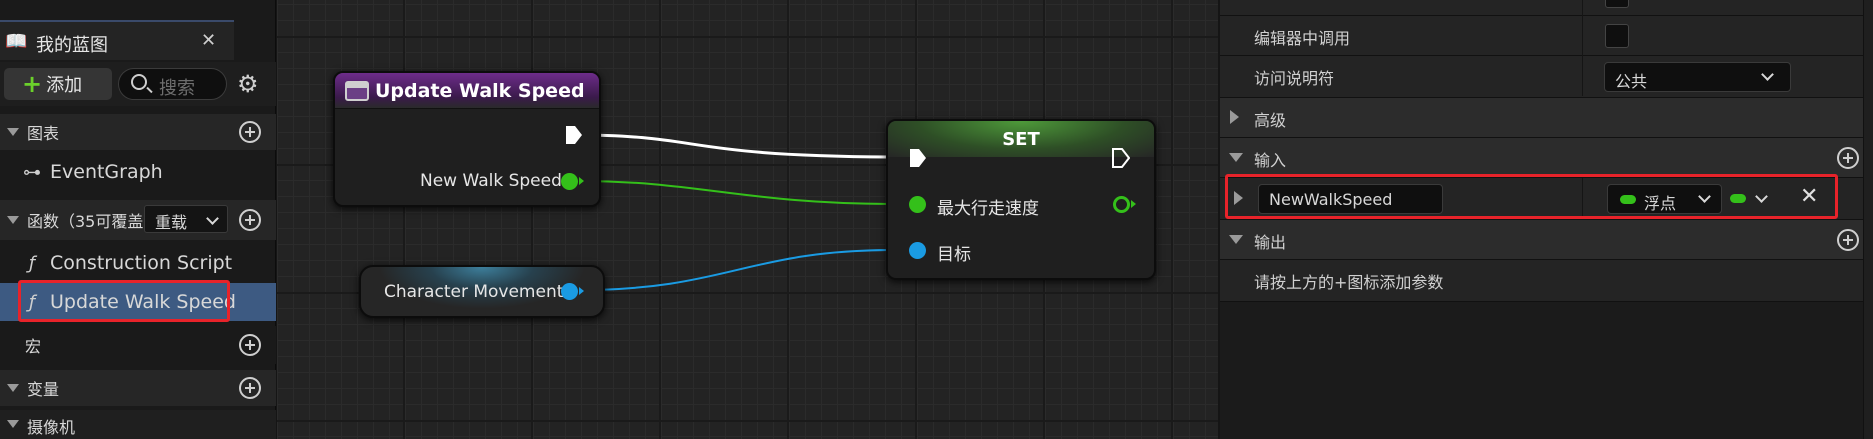  I want to click on outputs-label: 输出, so click(1270, 242).